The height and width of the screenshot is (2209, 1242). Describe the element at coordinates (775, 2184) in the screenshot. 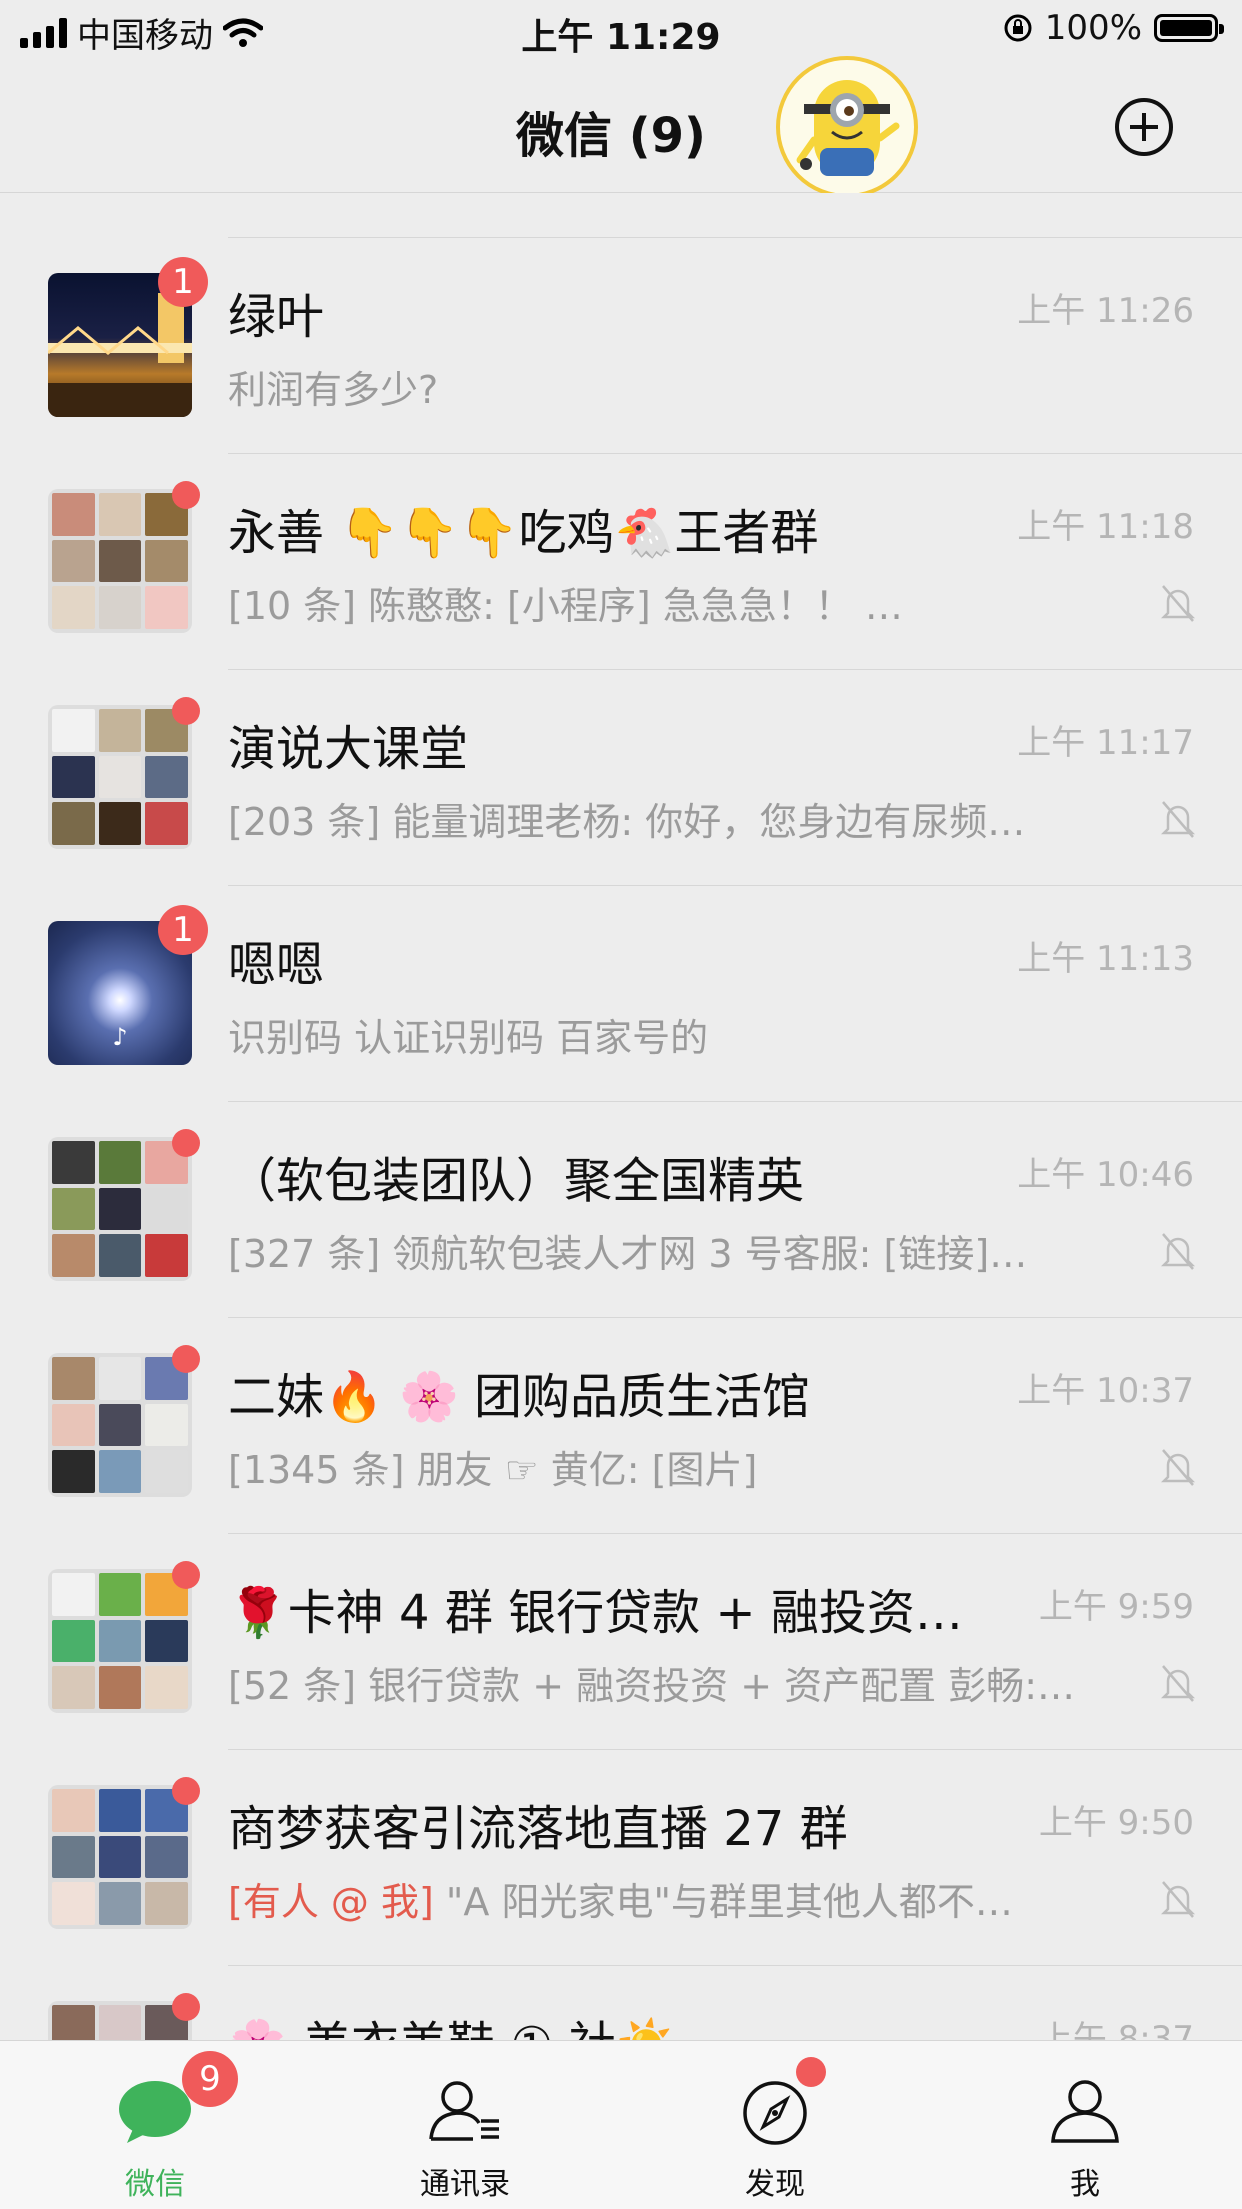

I see `tab-label: 发现` at that location.